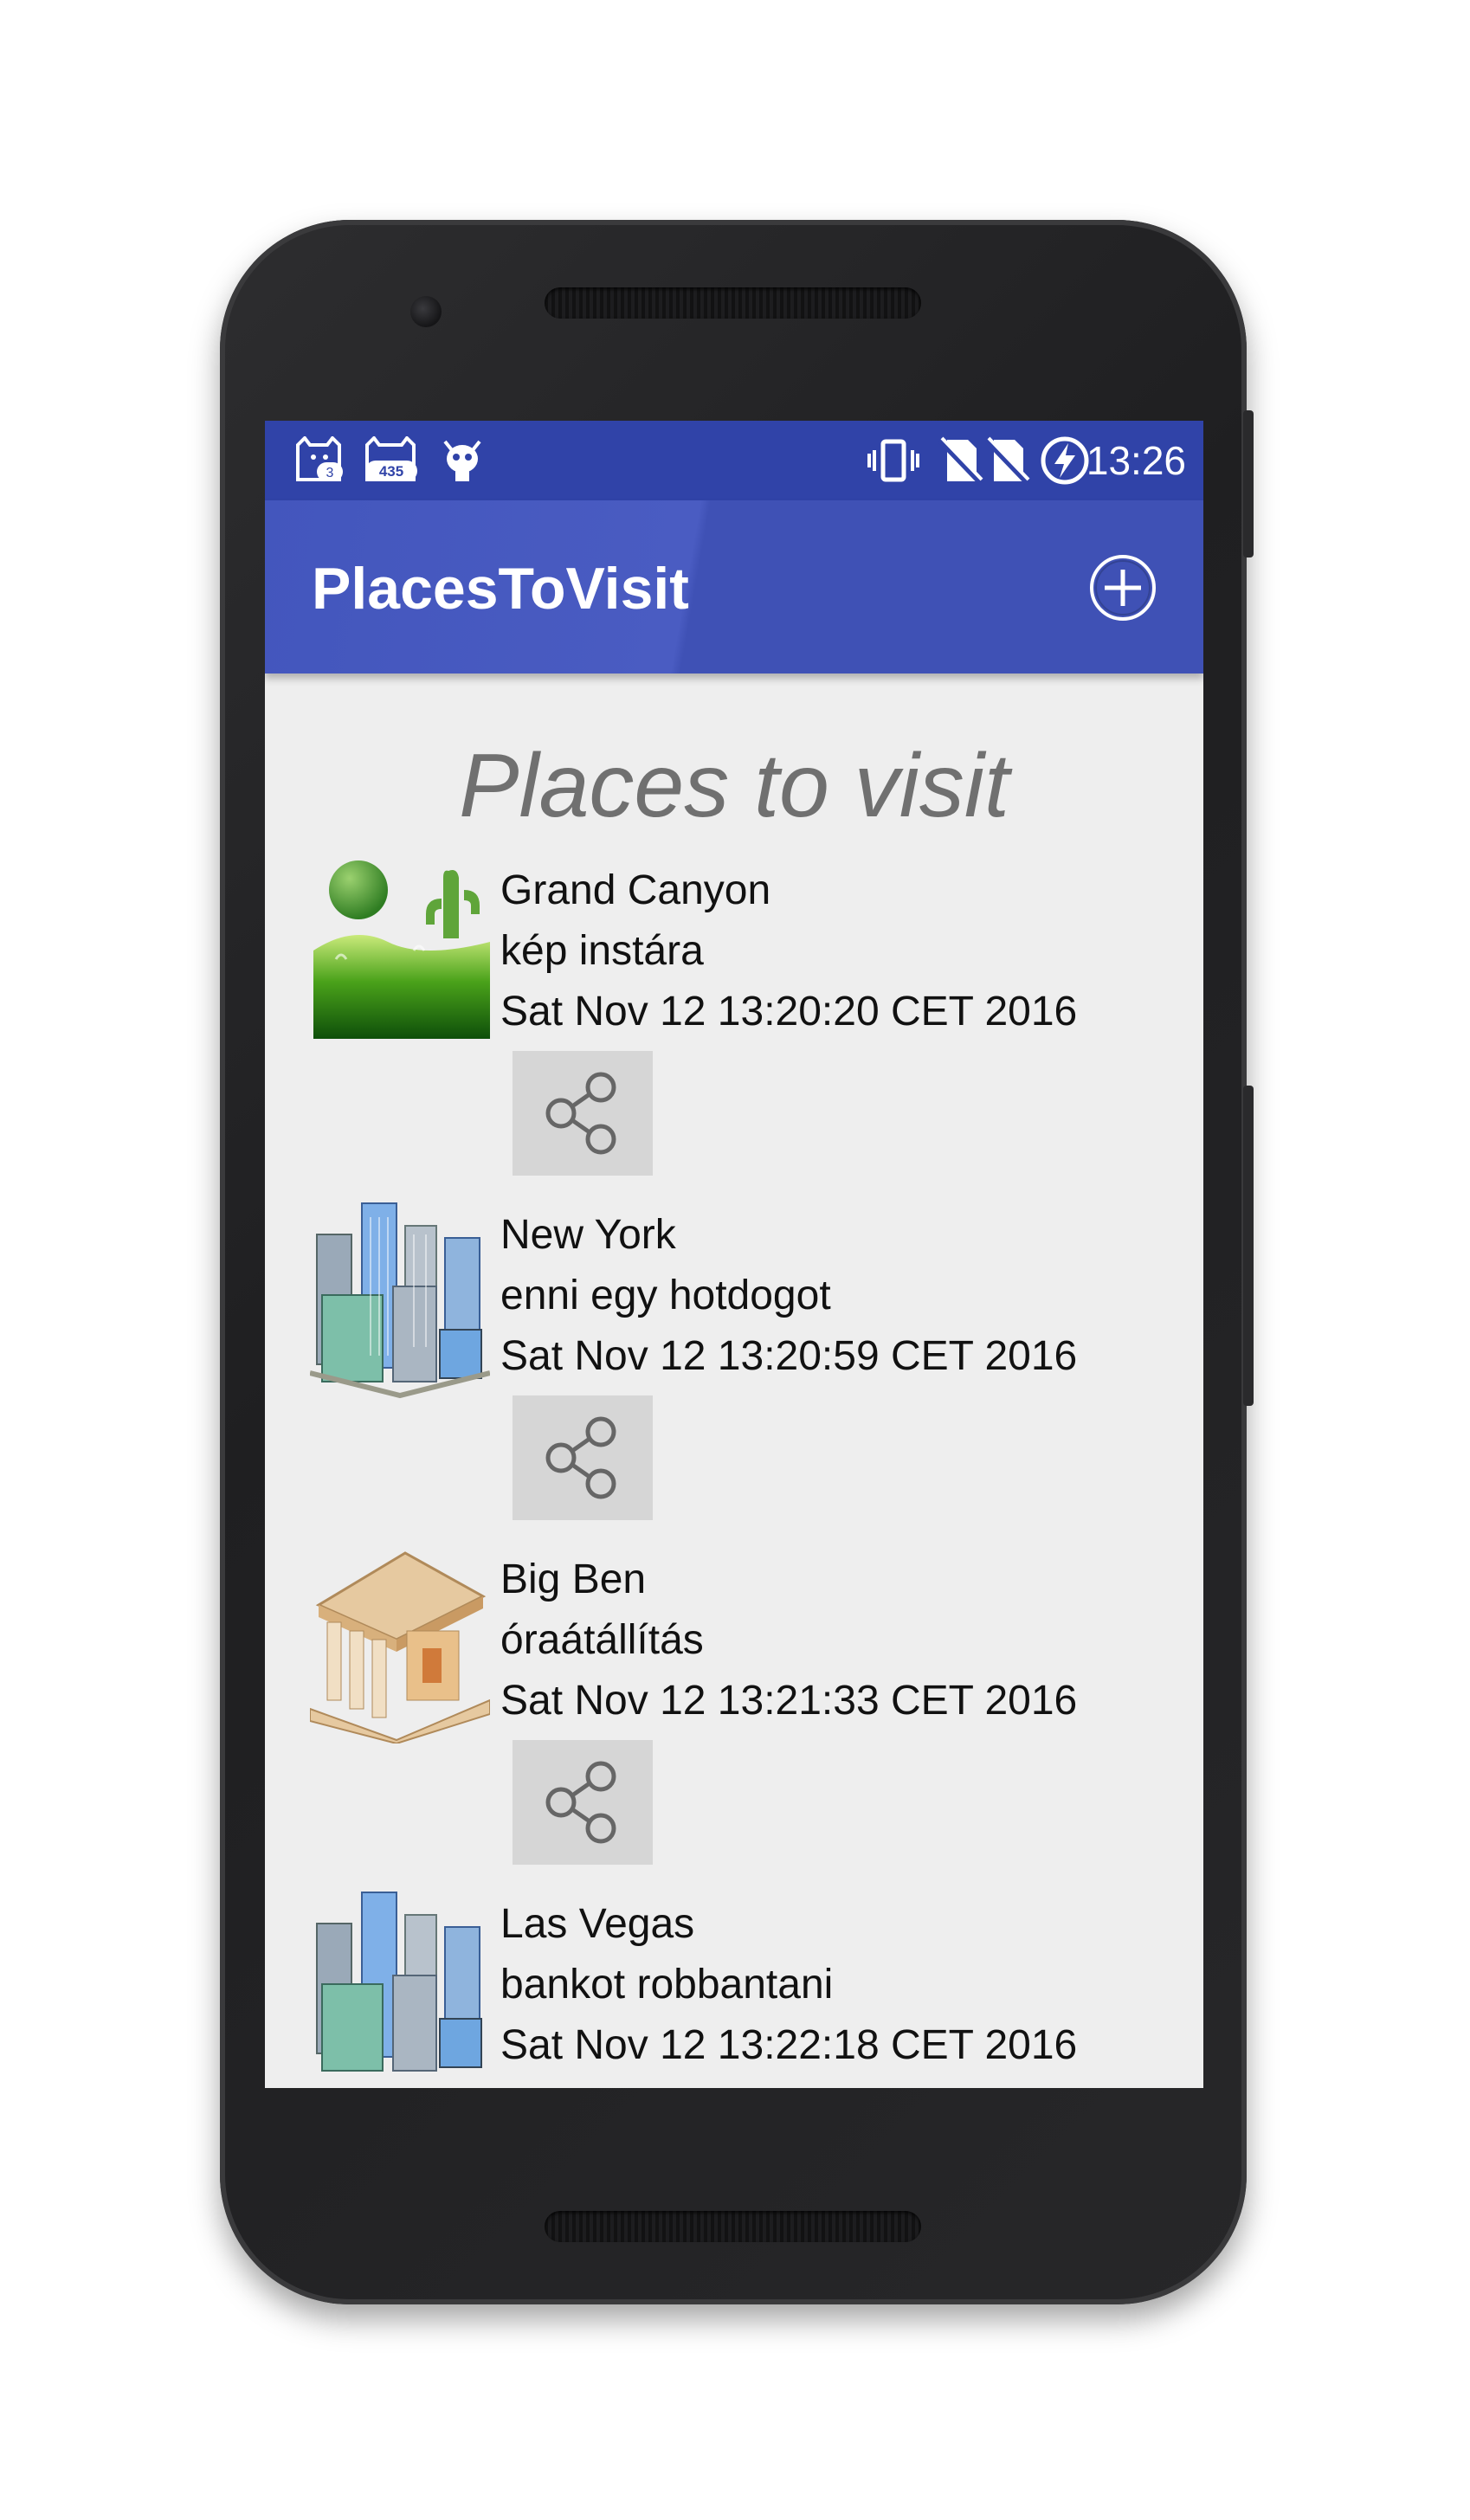 Image resolution: width=1470 pixels, height=2520 pixels. Describe the element at coordinates (319, 458) in the screenshot. I see `cat-badge-icon: 3` at that location.